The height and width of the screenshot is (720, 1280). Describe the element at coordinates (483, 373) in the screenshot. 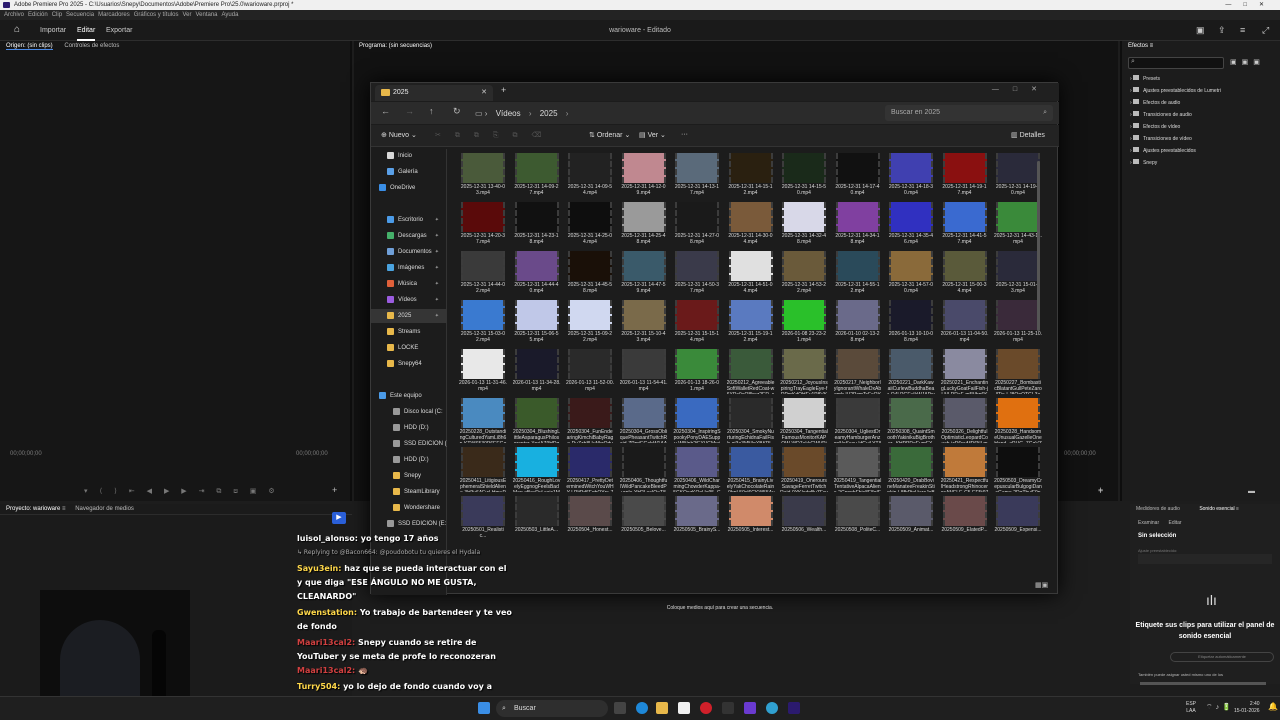

I see `video-file-item: 2026-01-13 11-31-46.mp4` at that location.